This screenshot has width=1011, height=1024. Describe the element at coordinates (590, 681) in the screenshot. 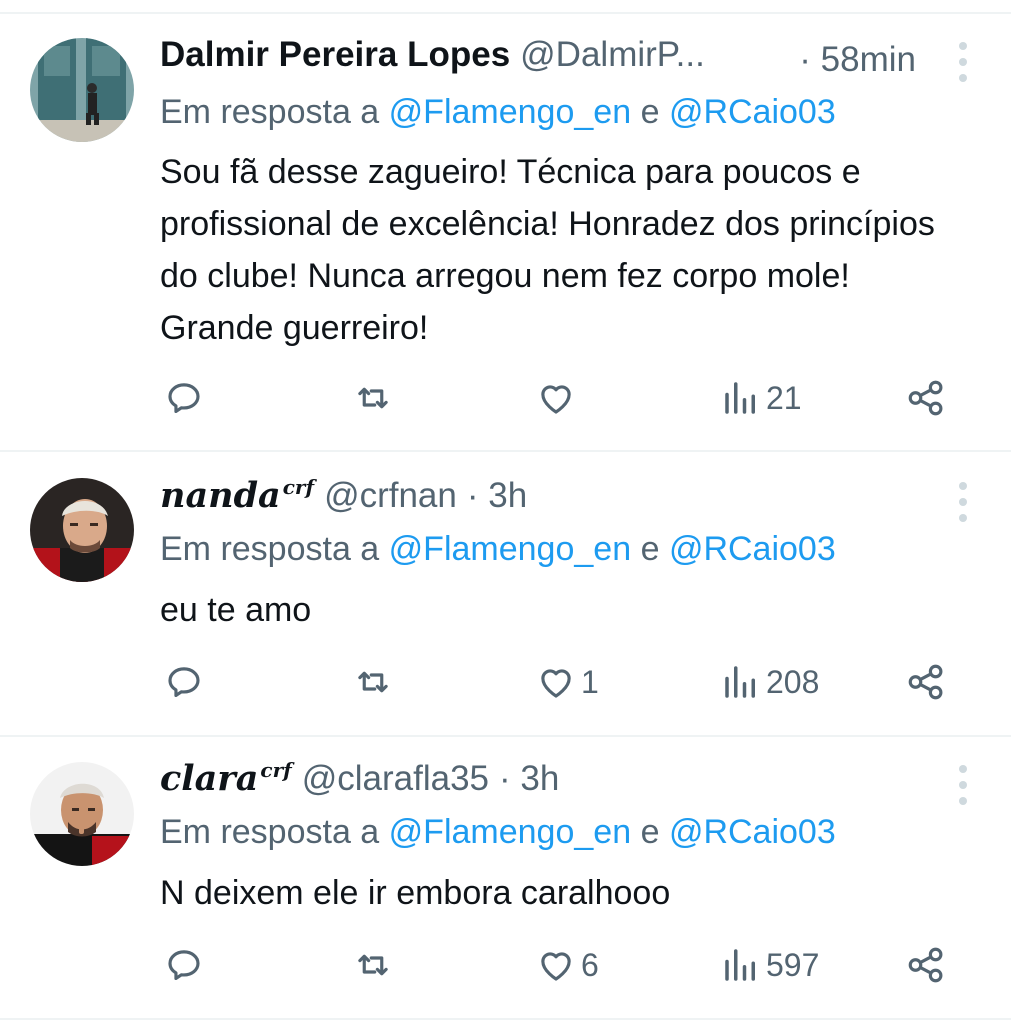

I see `like-count: 1` at that location.